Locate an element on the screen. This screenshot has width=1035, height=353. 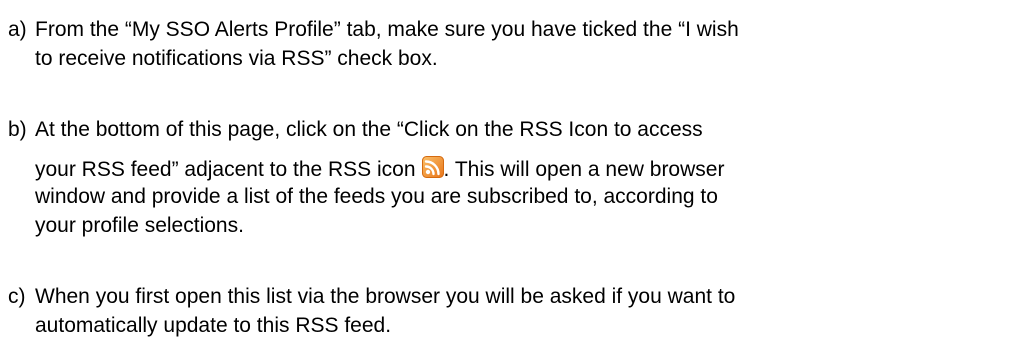
list-marker-b: b) is located at coordinates (17, 129).